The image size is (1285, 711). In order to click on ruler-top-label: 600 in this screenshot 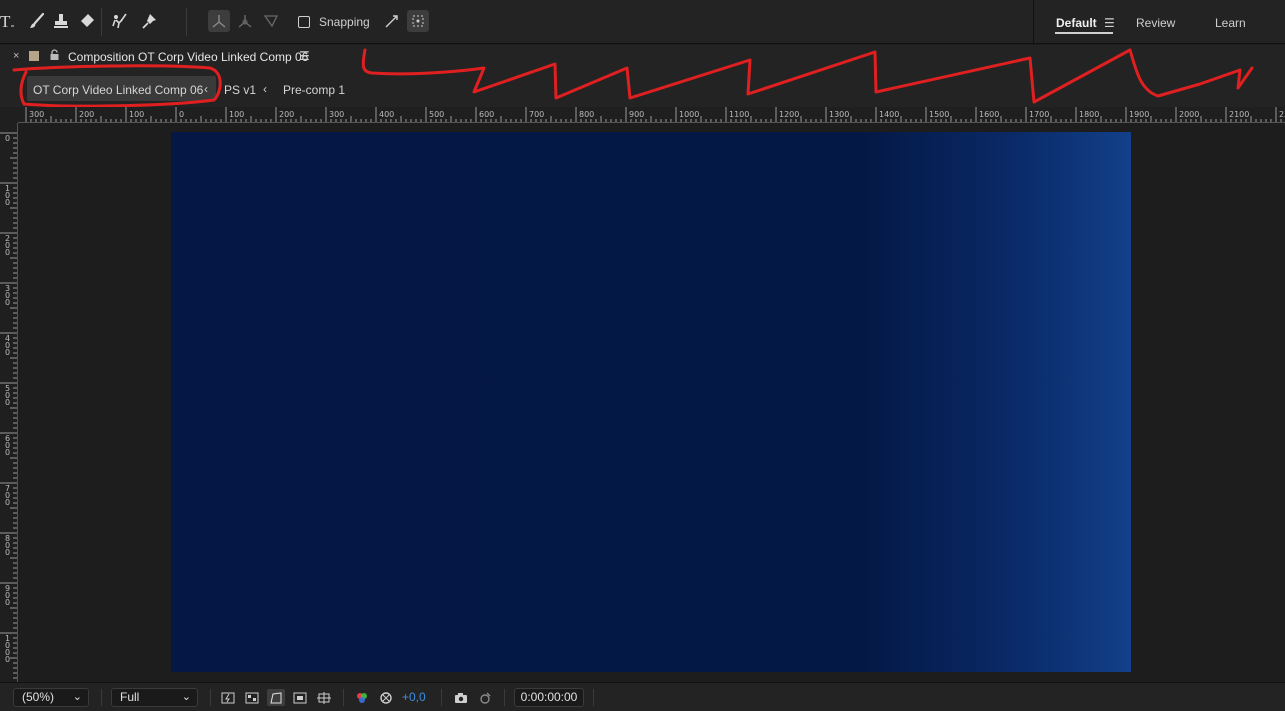, I will do `click(486, 114)`.